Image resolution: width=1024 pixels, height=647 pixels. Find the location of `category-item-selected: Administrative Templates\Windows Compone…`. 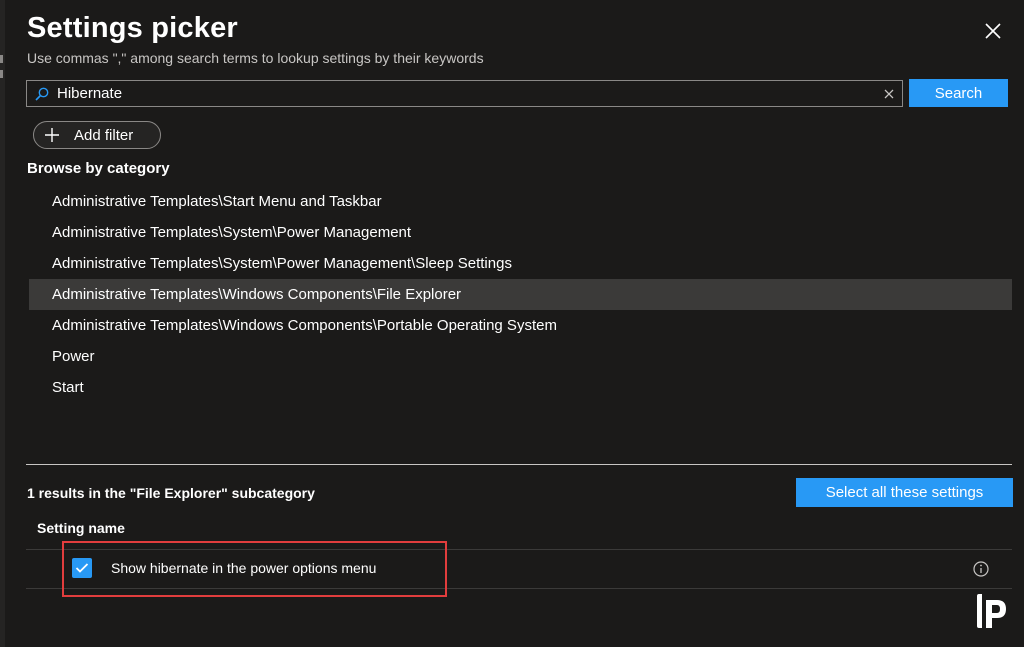

category-item-selected: Administrative Templates\Windows Compone… is located at coordinates (520, 294).